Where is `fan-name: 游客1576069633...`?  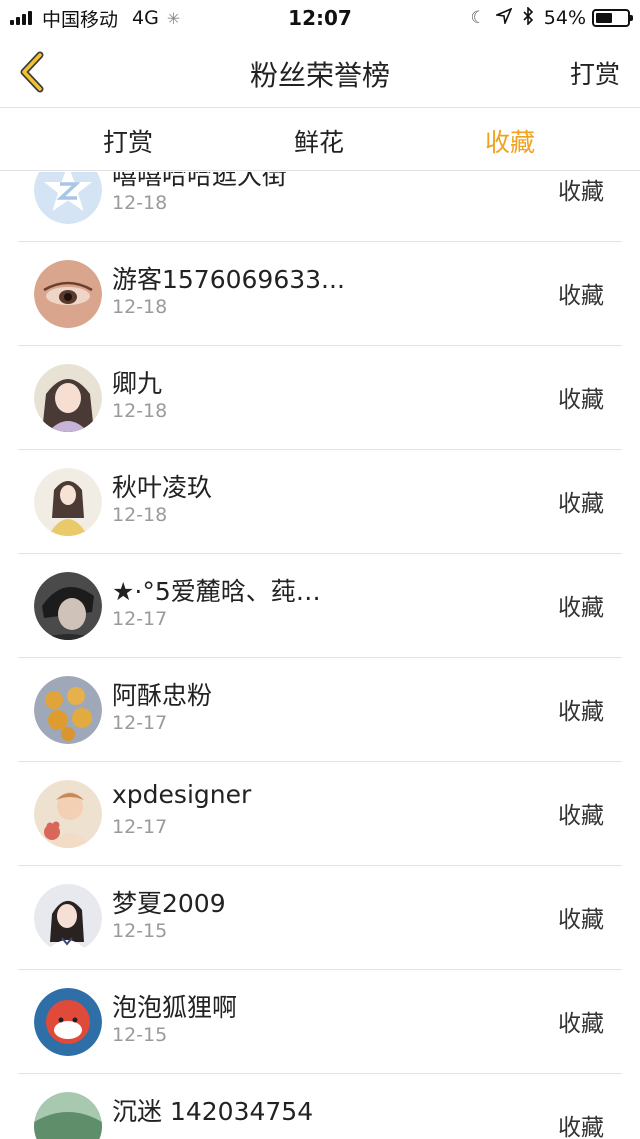
fan-name: 游客1576069633... is located at coordinates (228, 279).